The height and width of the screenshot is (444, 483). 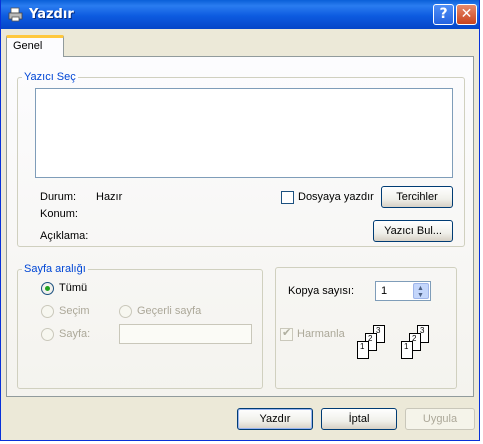 I want to click on range-pages-radio, so click(x=47, y=334).